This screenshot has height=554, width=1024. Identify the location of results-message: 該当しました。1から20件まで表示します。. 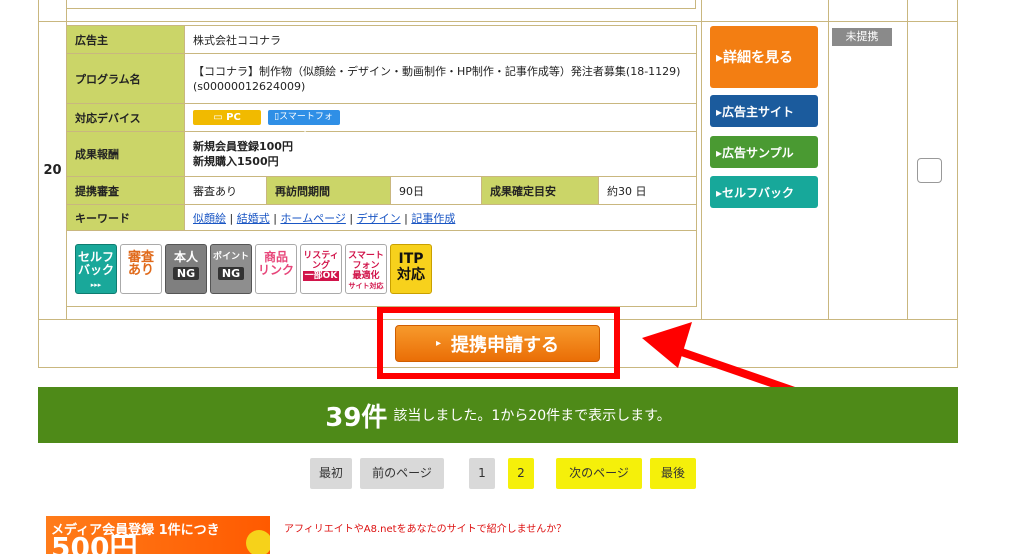
(532, 416).